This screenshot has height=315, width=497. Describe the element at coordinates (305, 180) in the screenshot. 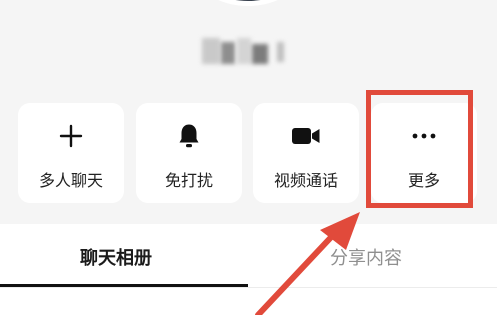

I see `video-call-label: 视频通话` at that location.